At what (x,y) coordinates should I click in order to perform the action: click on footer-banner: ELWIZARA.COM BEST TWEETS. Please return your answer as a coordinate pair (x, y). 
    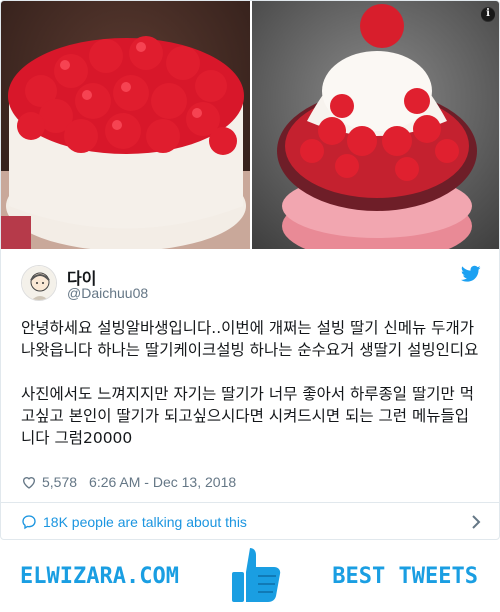
    Looking at the image, I should click on (250, 576).